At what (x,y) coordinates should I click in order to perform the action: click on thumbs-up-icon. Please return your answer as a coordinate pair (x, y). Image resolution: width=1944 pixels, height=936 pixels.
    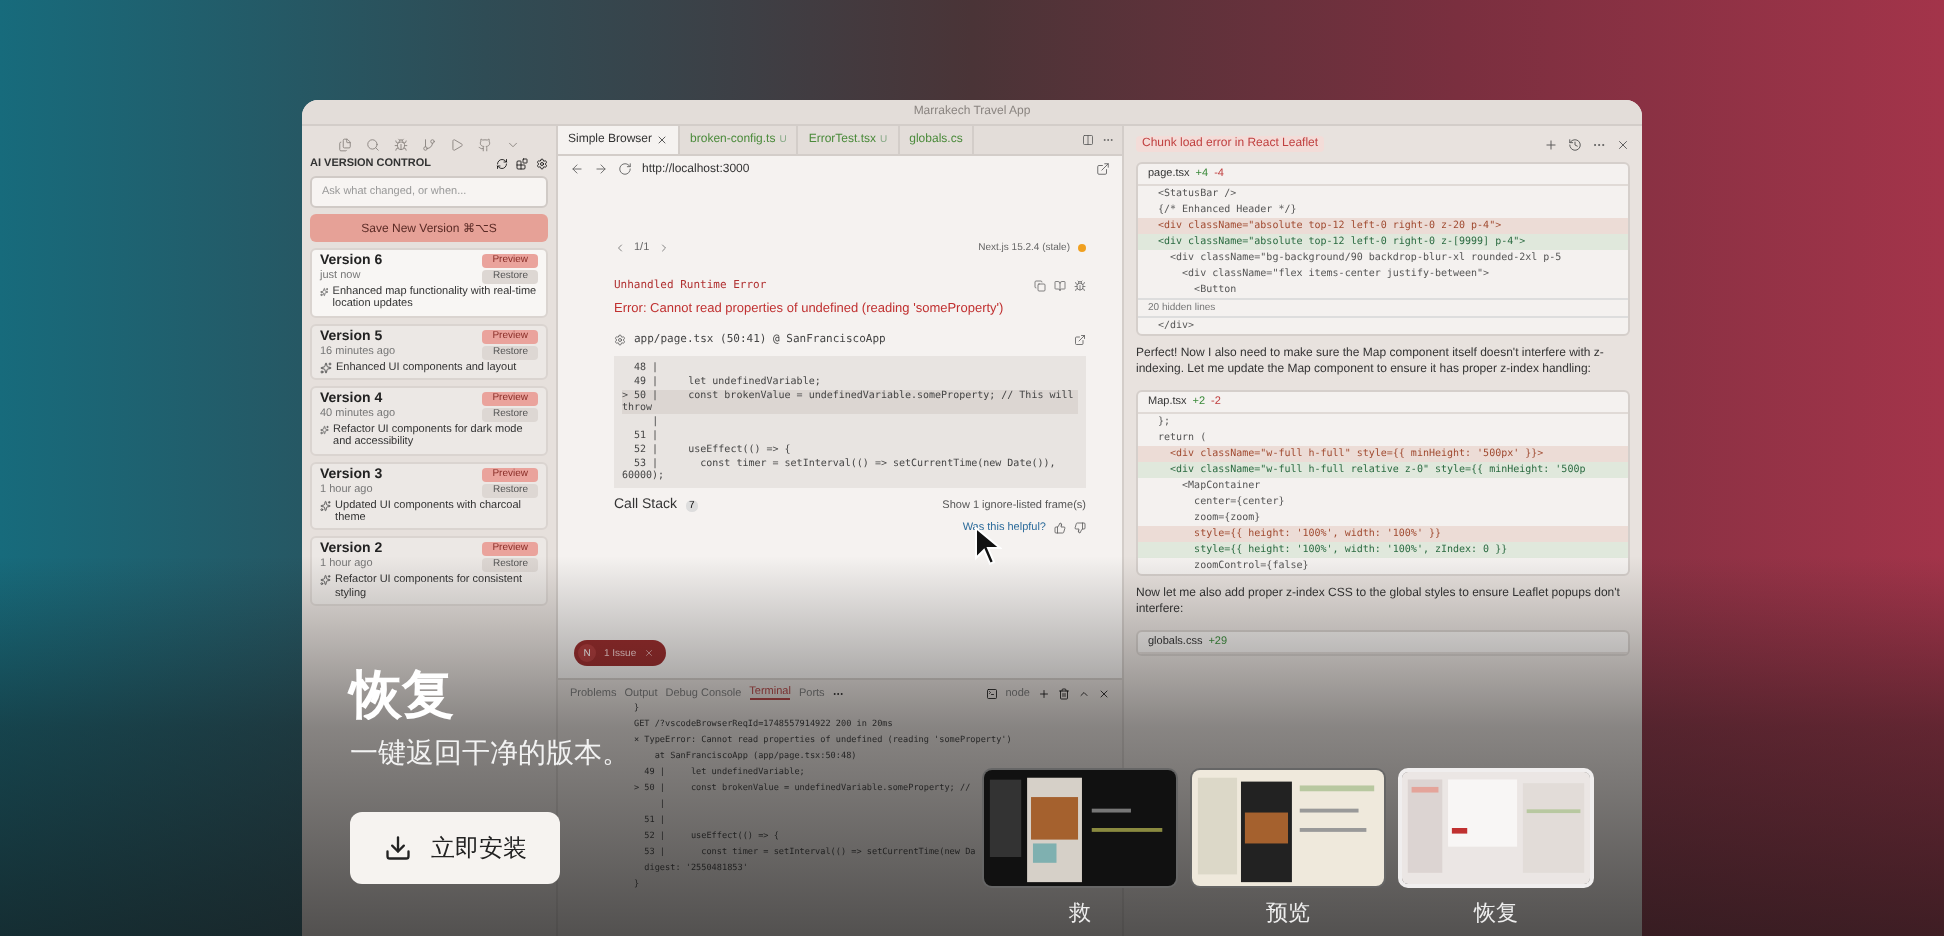
    Looking at the image, I should click on (1060, 528).